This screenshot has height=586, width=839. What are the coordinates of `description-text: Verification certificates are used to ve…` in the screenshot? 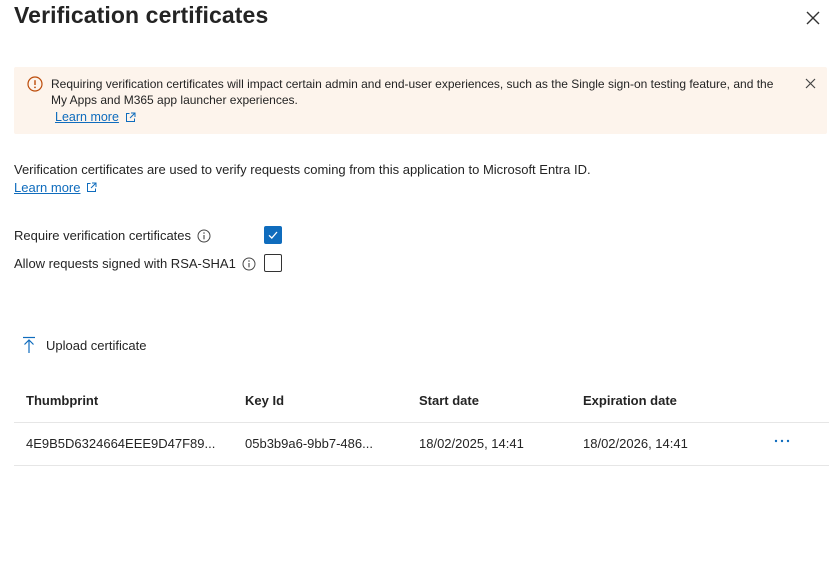 It's located at (302, 169).